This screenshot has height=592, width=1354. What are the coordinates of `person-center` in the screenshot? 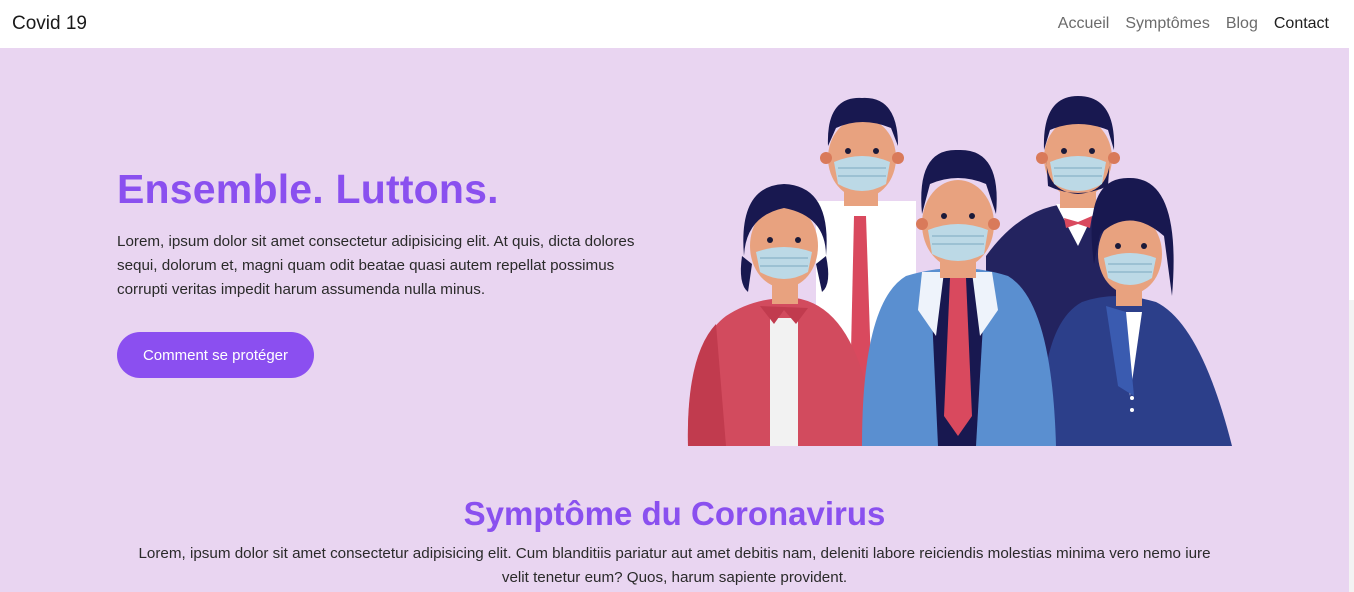 It's located at (959, 297).